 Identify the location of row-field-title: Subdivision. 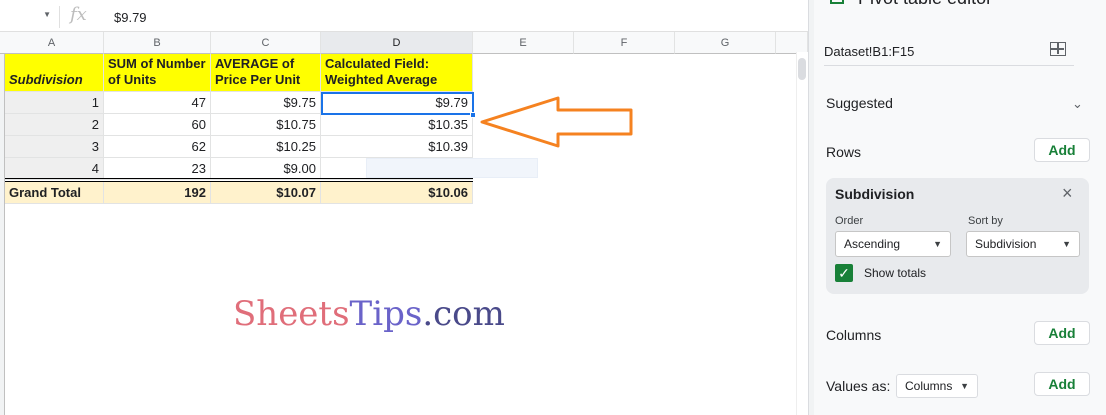
(875, 194).